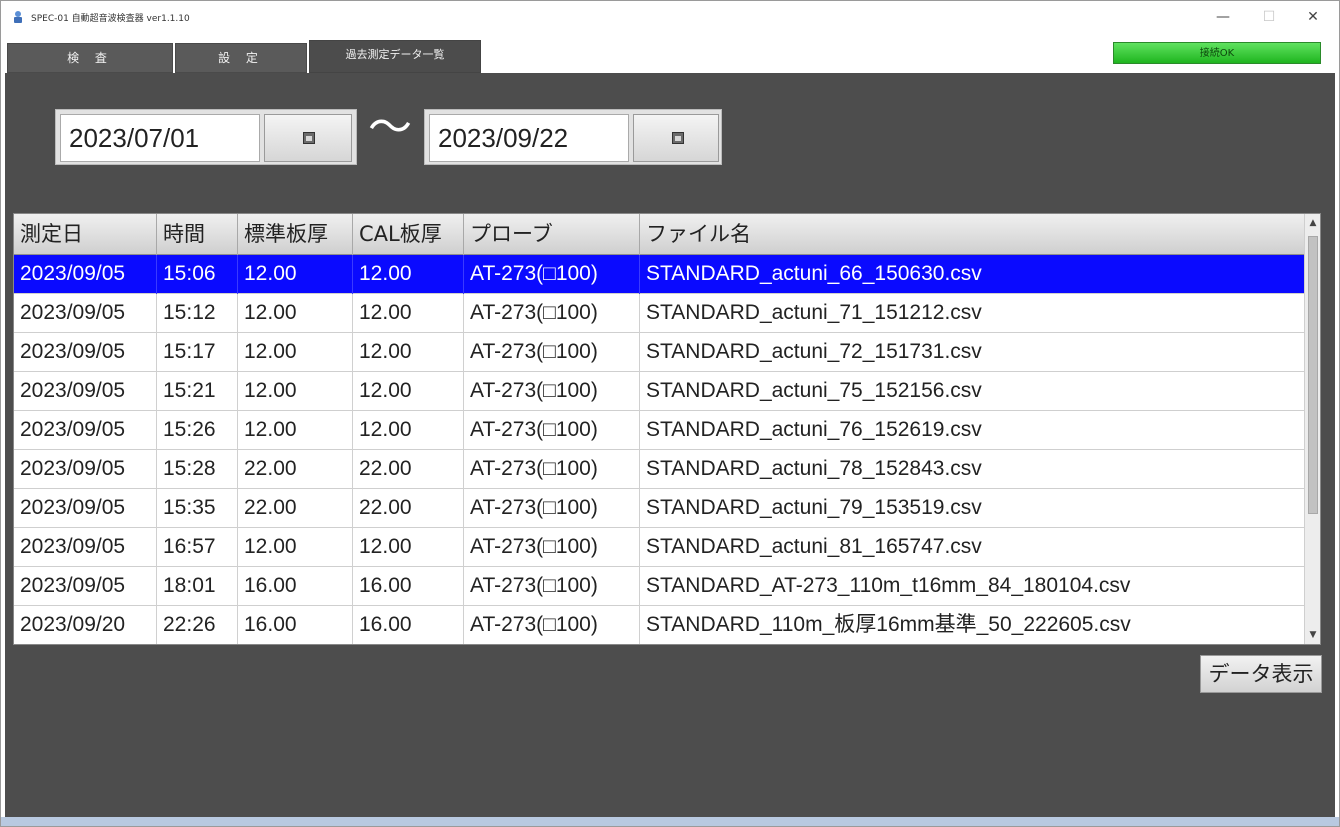 This screenshot has height=827, width=1340. What do you see at coordinates (197, 469) in the screenshot?
I see `cell-time: 15:28` at bounding box center [197, 469].